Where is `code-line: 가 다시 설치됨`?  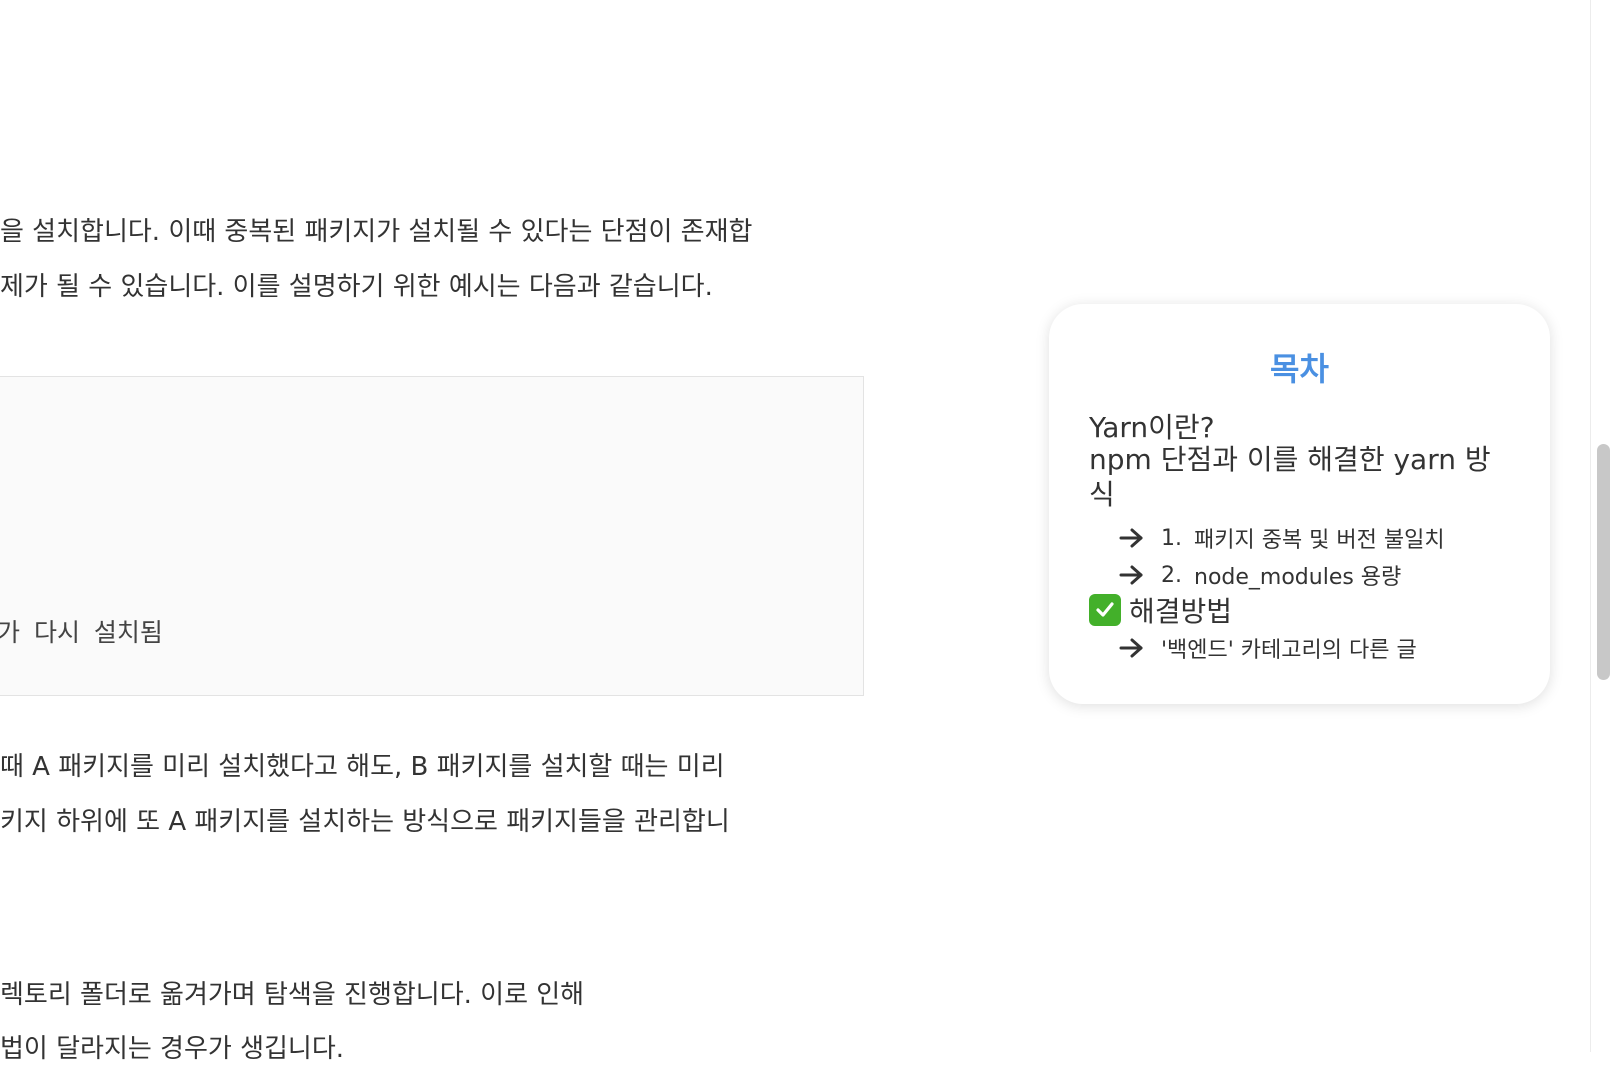 code-line: 가 다시 설치됨 is located at coordinates (81, 632).